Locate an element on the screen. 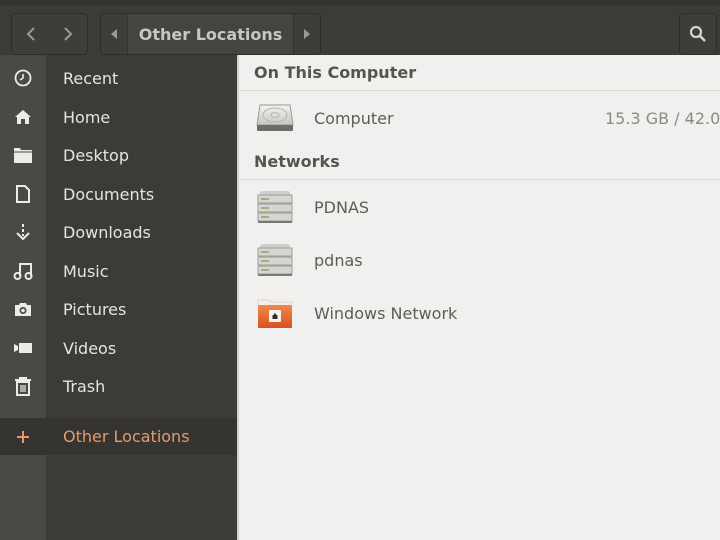 The width and height of the screenshot is (720, 540). sidebar-item-pictures: Pictures is located at coordinates (118, 309).